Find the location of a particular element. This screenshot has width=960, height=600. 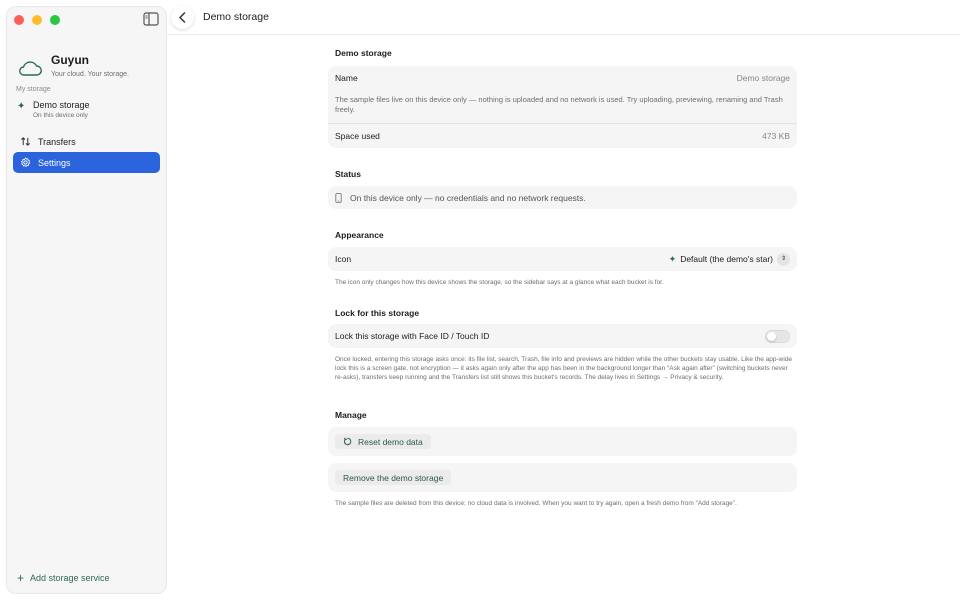

section-title-demo-storage: Demo storage is located at coordinates (363, 53).